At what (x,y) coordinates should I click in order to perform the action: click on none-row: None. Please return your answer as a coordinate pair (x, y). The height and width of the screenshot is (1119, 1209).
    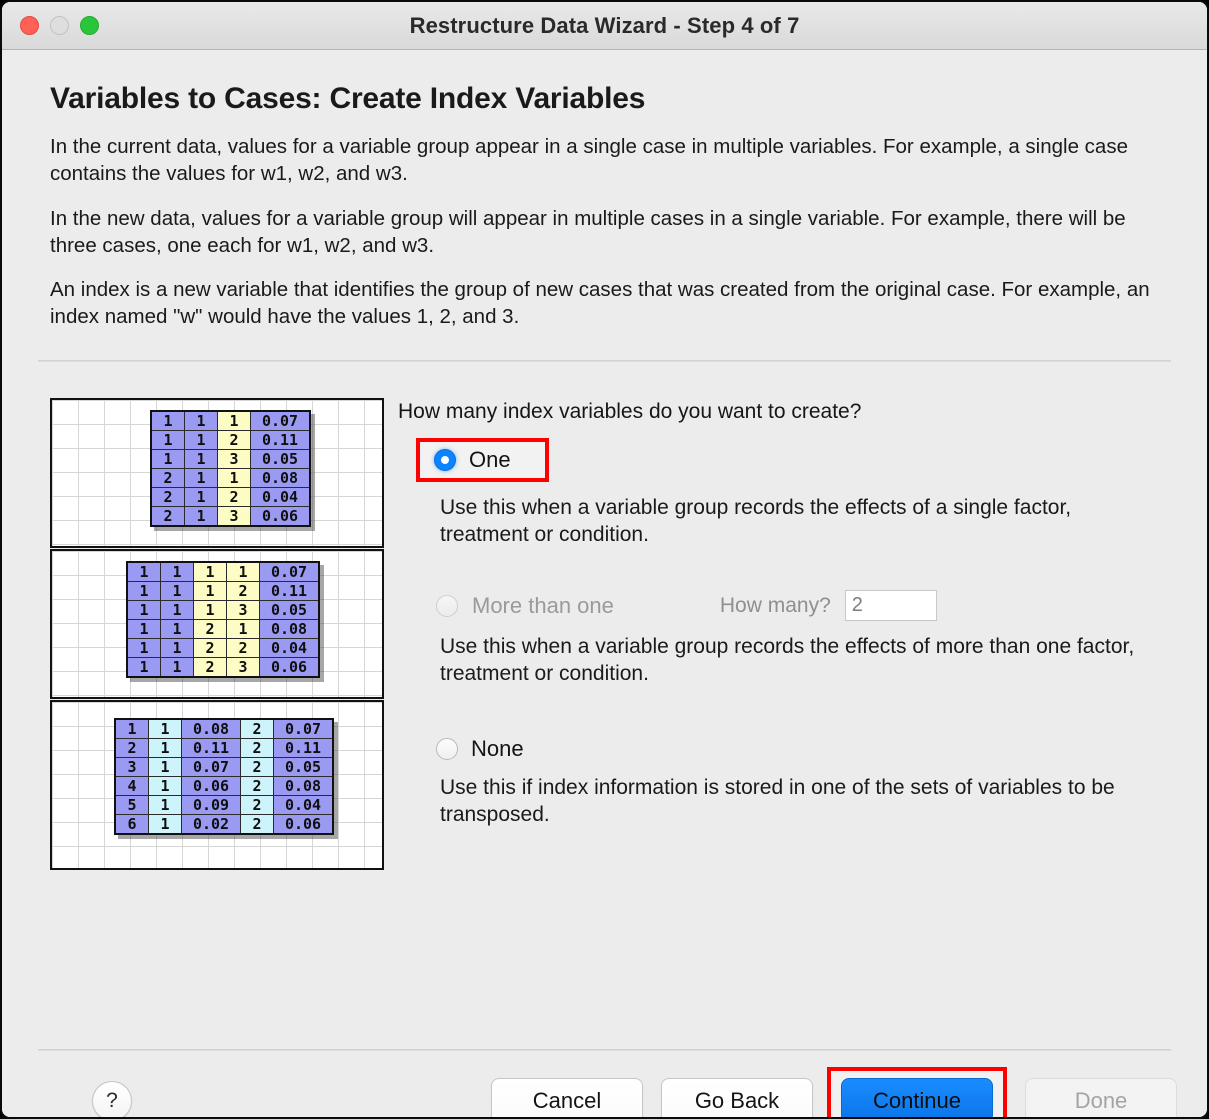
    Looking at the image, I should click on (809, 749).